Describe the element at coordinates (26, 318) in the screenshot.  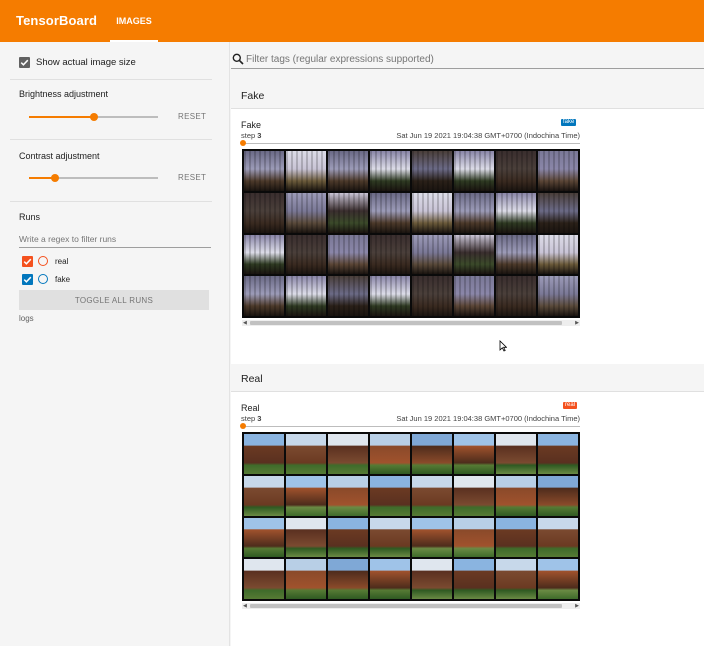
I see `logdir-label: logs` at that location.